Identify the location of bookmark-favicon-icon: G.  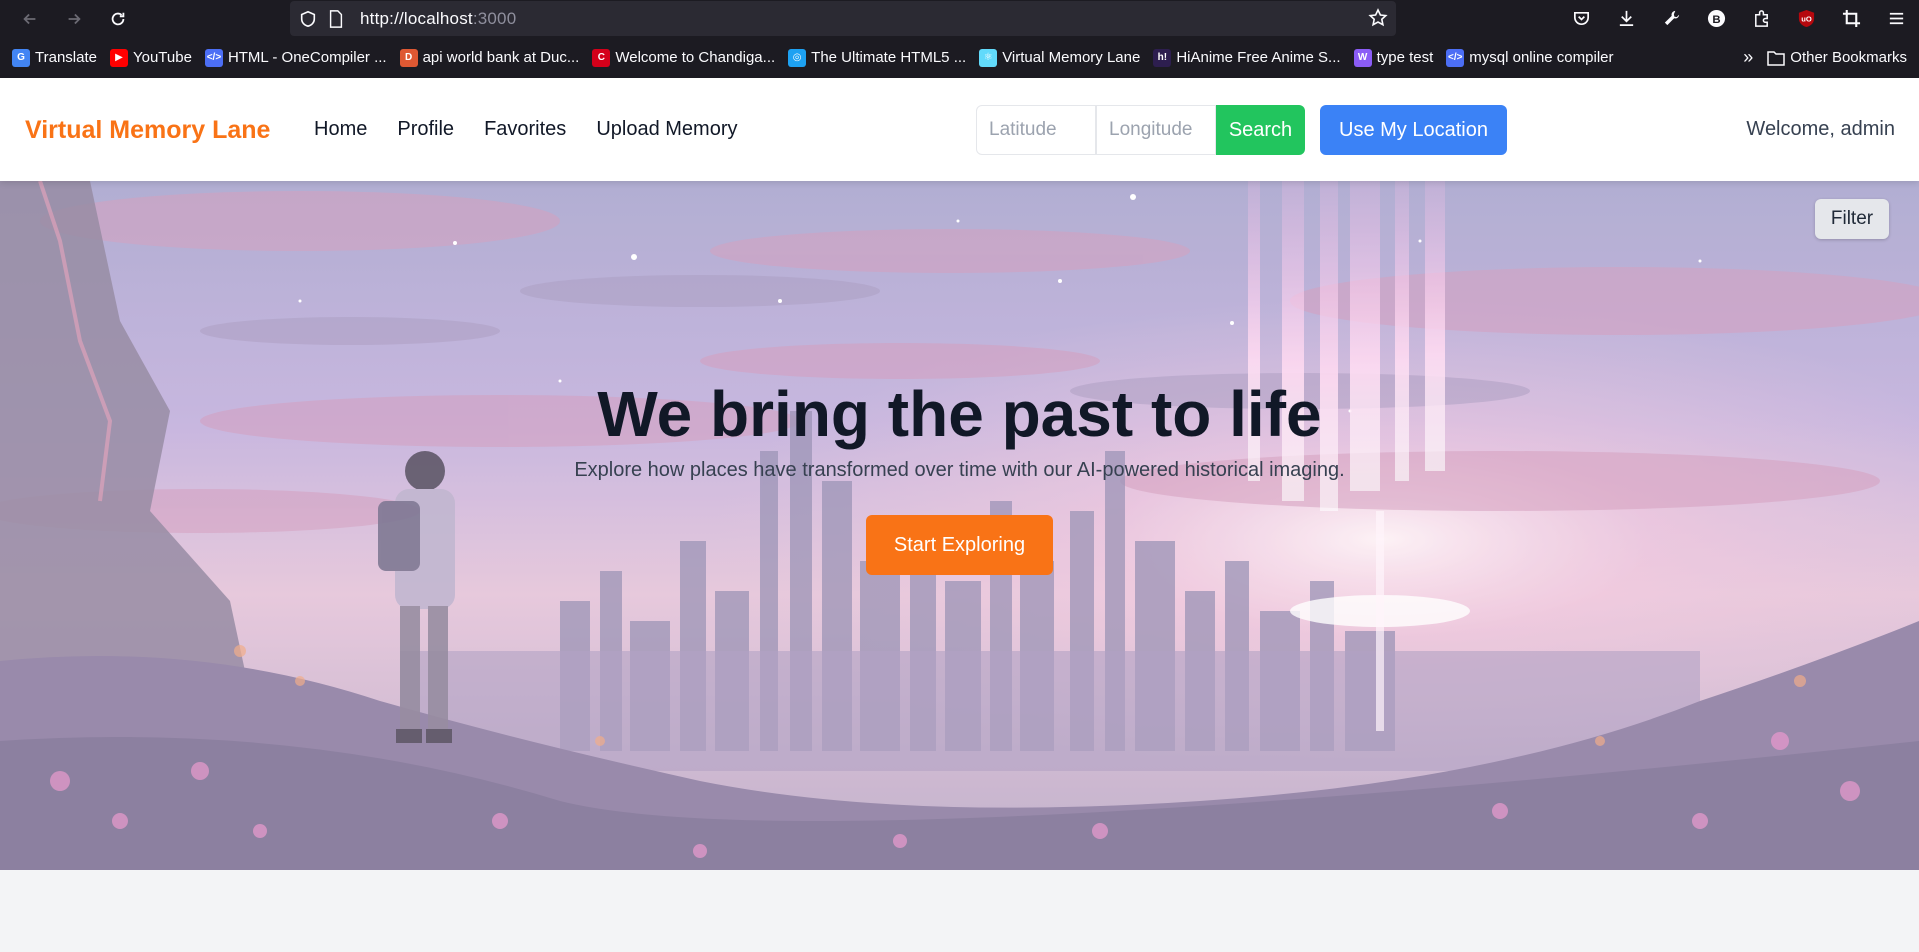
(21, 57).